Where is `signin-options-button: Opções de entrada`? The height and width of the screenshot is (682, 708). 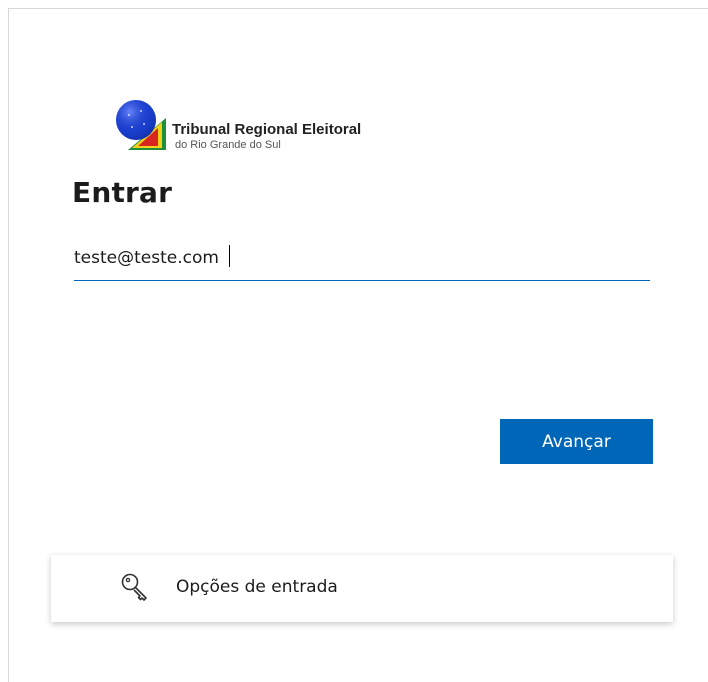
signin-options-button: Opções de entrada is located at coordinates (362, 588).